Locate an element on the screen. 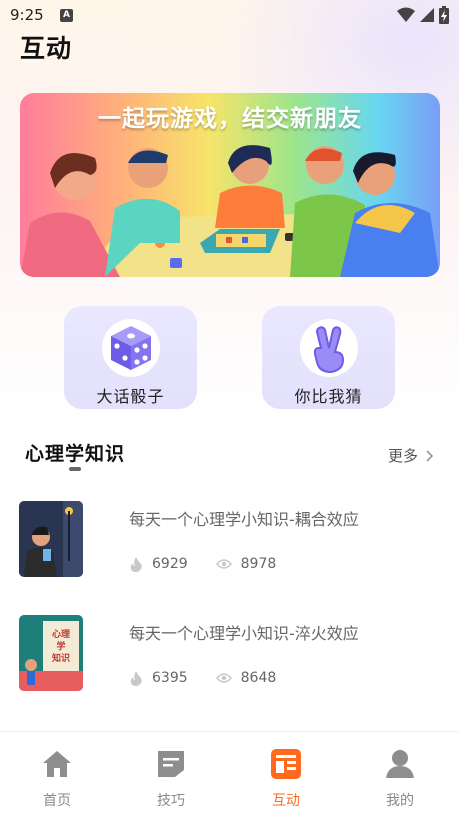 This screenshot has width=459, height=817. views-count: 8648 is located at coordinates (258, 678).